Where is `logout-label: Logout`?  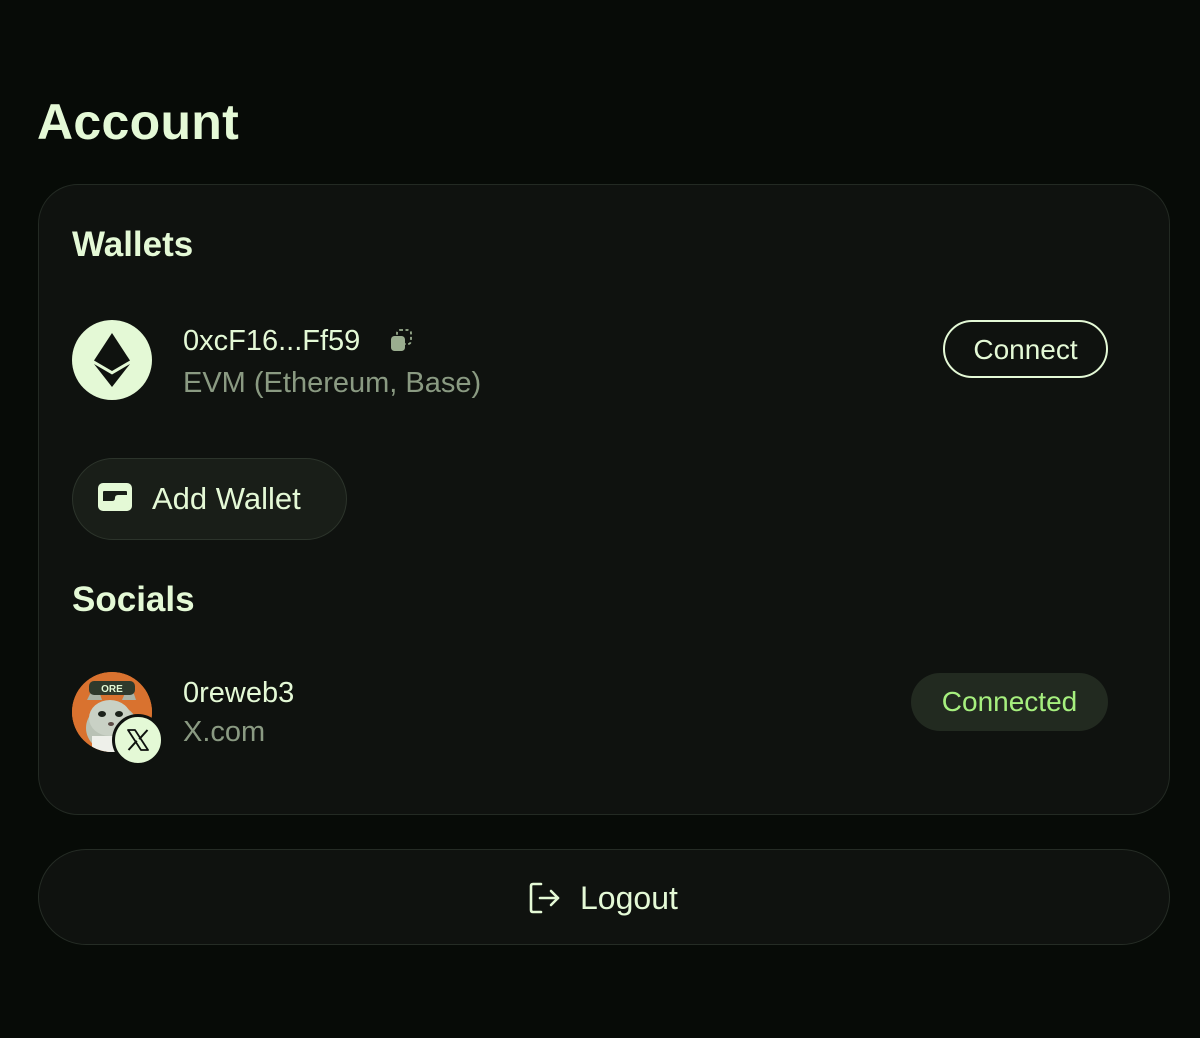
logout-label: Logout is located at coordinates (629, 898).